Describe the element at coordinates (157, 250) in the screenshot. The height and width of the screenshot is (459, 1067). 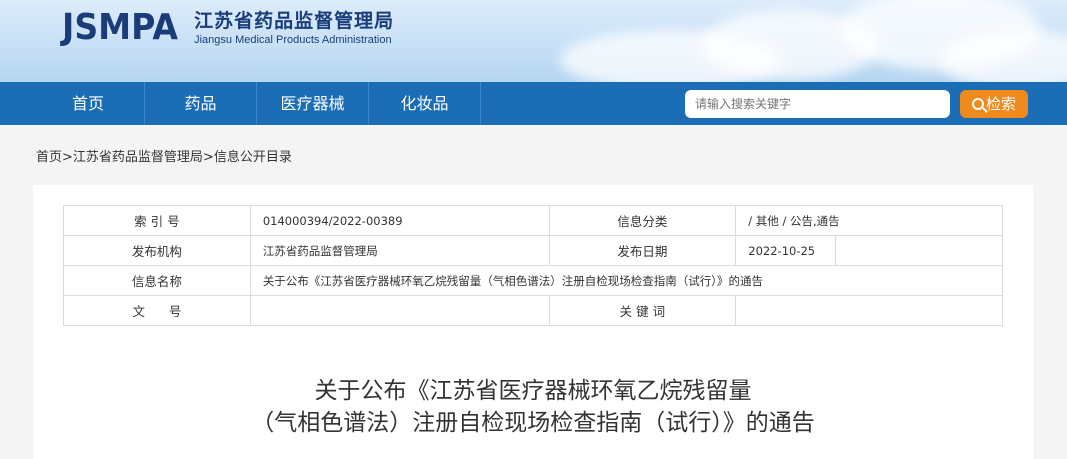
I see `publisher-label: 发布机构` at that location.